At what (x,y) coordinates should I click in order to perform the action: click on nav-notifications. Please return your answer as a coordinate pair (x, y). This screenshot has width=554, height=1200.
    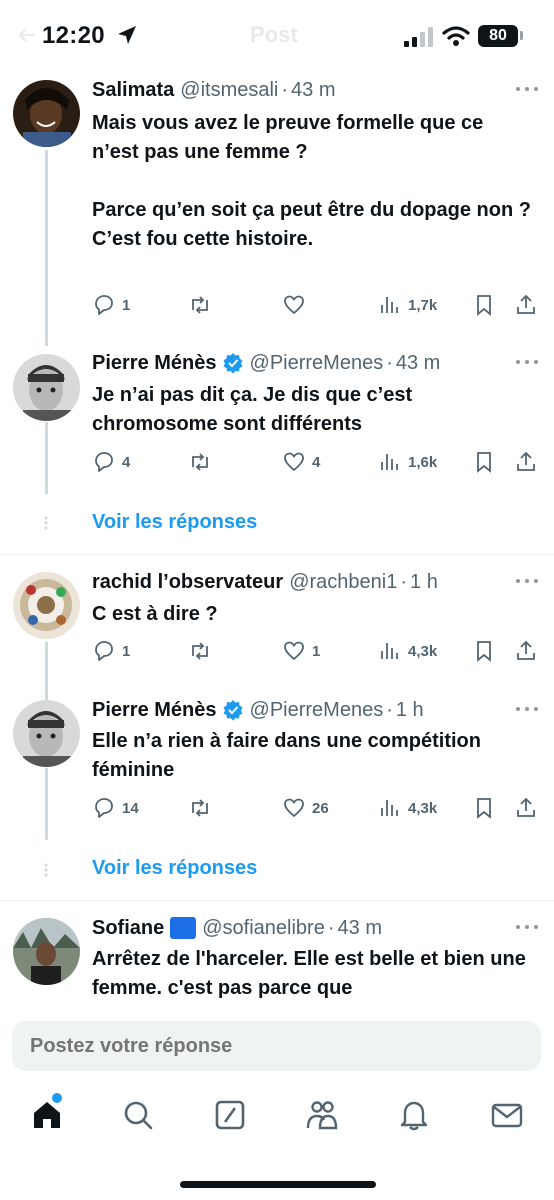
    Looking at the image, I should click on (414, 1115).